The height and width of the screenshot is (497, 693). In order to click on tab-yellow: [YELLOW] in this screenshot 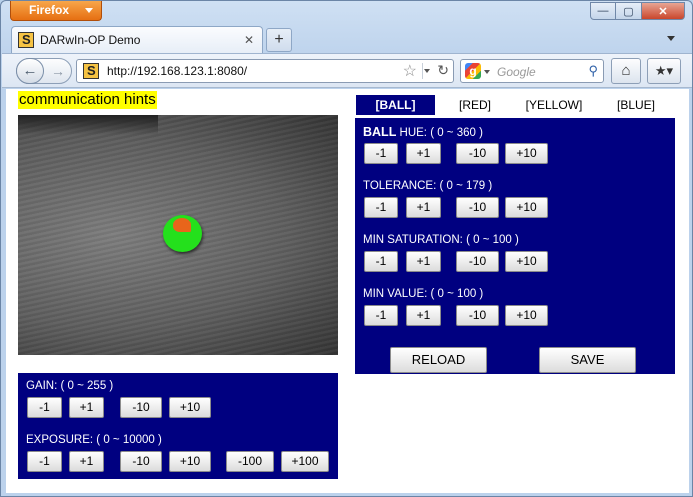, I will do `click(554, 105)`.